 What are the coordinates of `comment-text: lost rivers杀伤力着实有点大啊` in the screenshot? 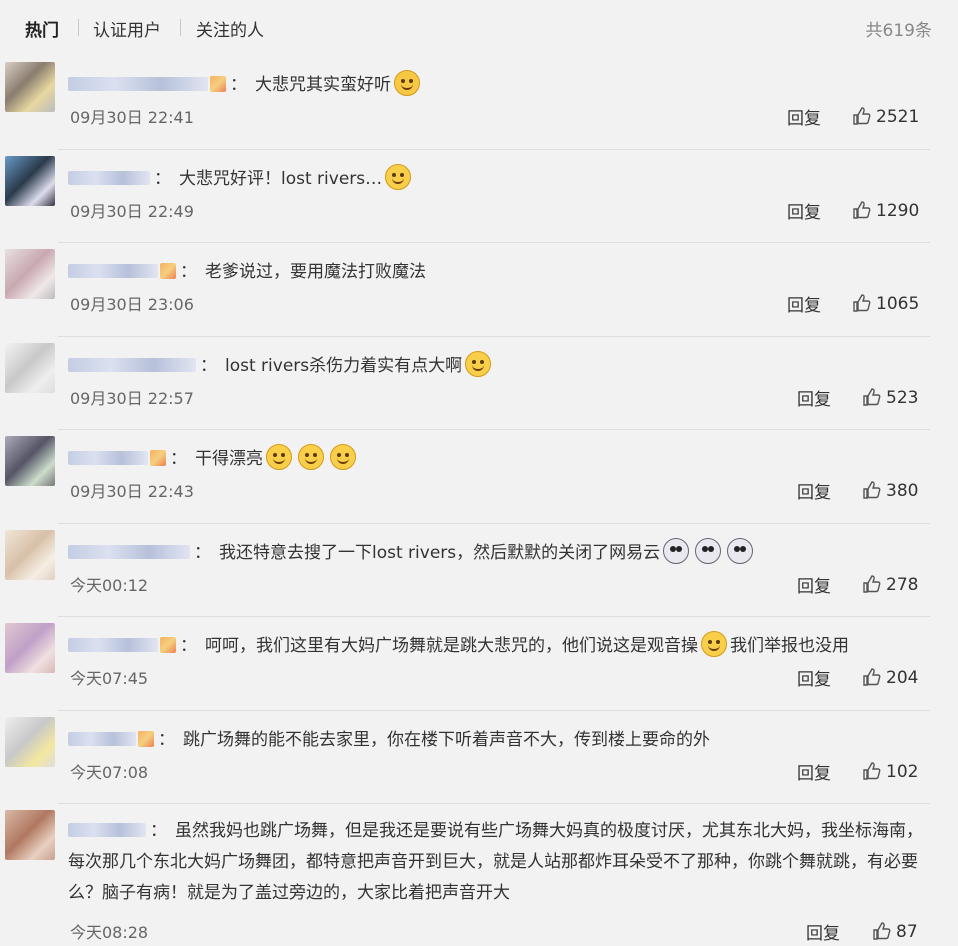 It's located at (344, 365).